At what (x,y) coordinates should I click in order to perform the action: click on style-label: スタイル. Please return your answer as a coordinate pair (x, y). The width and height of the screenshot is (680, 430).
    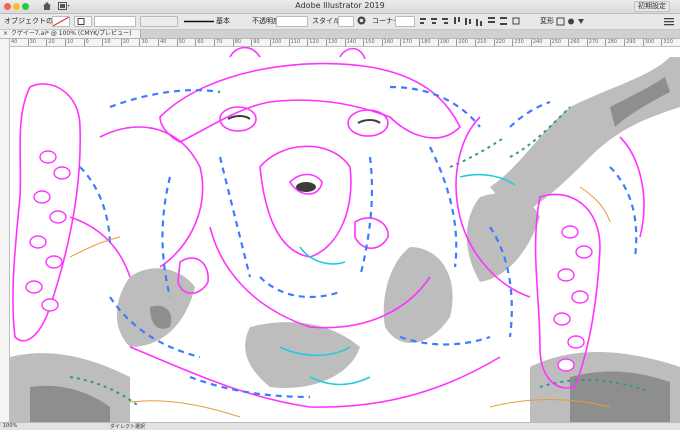
    Looking at the image, I should click on (326, 21).